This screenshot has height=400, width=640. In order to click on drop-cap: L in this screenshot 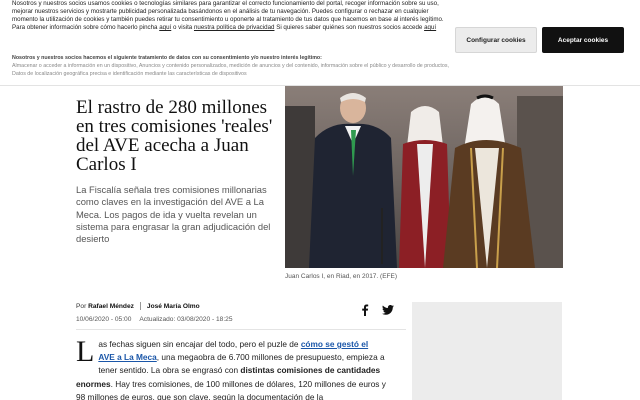, I will do `click(85, 351)`.